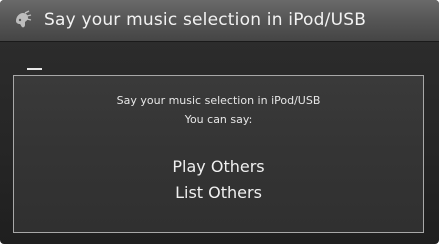 The width and height of the screenshot is (439, 244). I want to click on prompt-subtext: You can say:, so click(218, 119).